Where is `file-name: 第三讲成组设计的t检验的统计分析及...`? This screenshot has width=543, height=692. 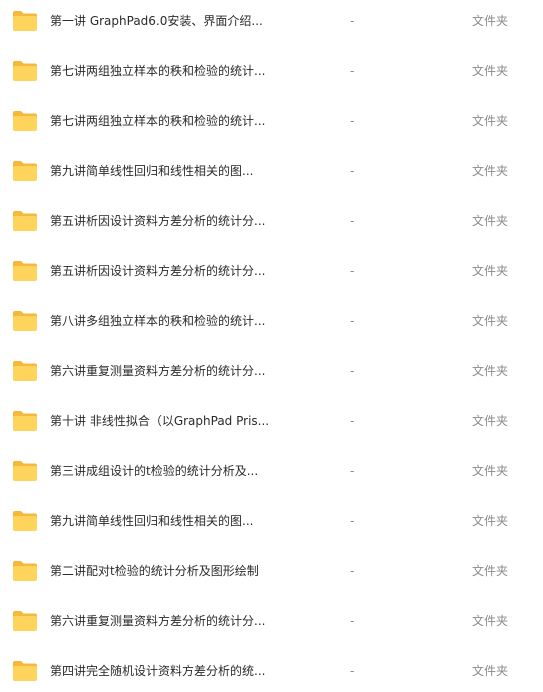 file-name: 第三讲成组设计的t检验的统计分析及... is located at coordinates (180, 471).